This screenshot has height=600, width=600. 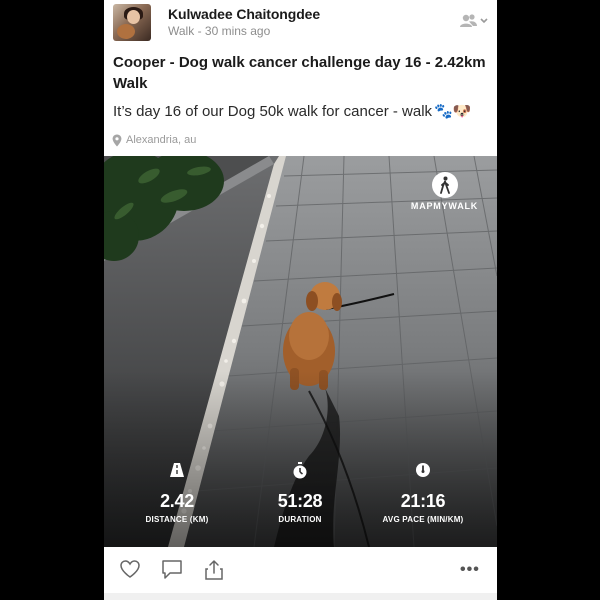 What do you see at coordinates (132, 22) in the screenshot?
I see `avatar` at bounding box center [132, 22].